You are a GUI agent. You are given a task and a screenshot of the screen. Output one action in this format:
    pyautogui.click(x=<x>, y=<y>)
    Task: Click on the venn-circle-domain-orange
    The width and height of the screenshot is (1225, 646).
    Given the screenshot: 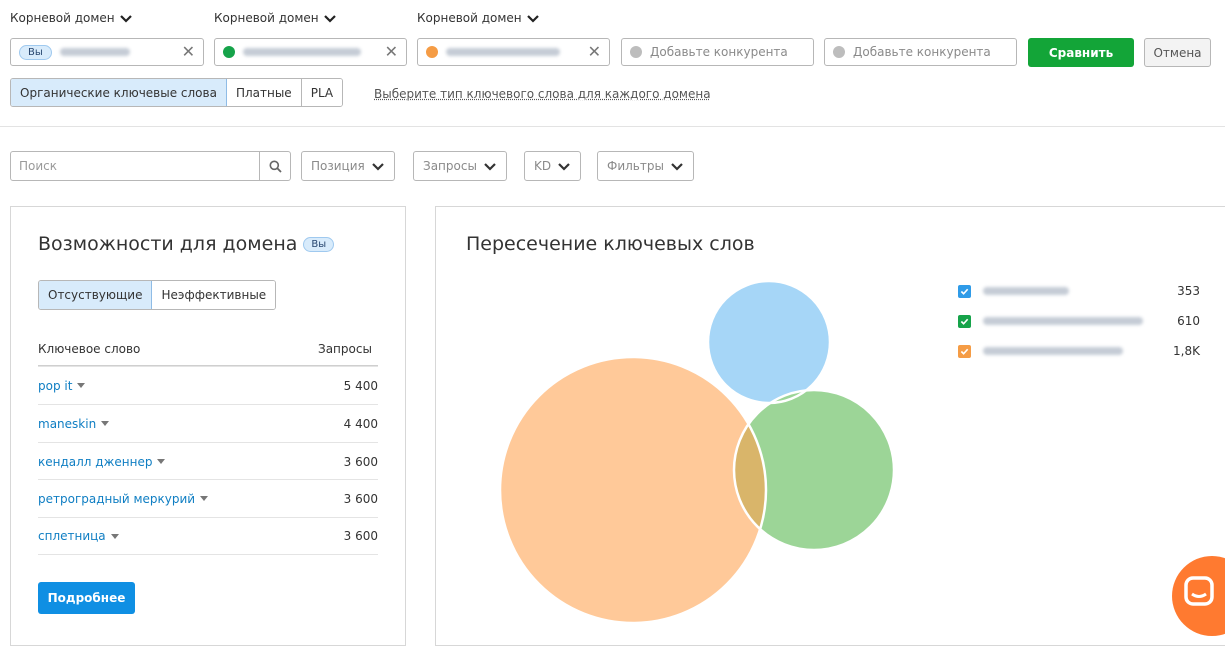 What is the action you would take?
    pyautogui.click(x=633, y=490)
    